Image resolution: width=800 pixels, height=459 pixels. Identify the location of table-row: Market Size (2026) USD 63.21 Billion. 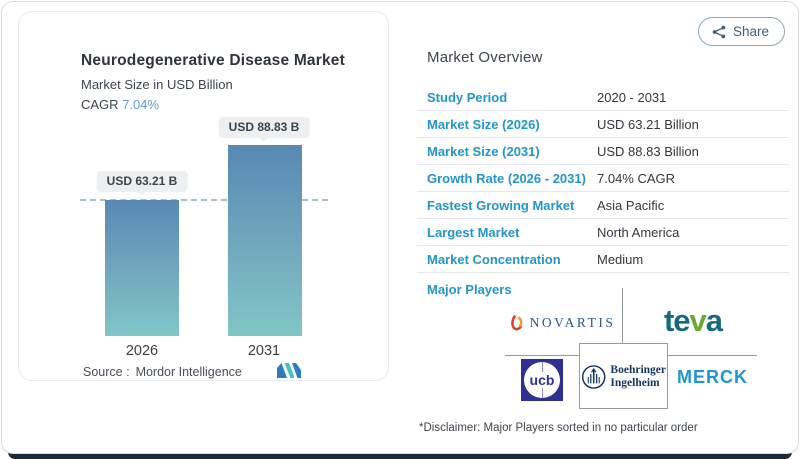
(603, 124).